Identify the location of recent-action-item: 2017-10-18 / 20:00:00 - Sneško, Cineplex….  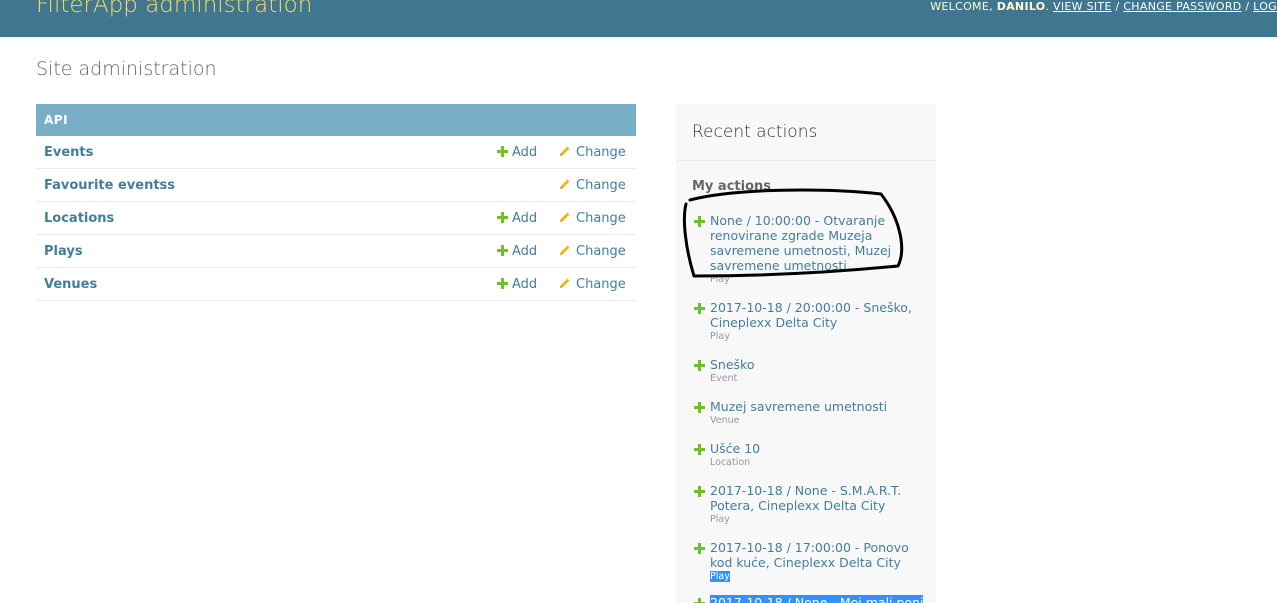
(809, 321).